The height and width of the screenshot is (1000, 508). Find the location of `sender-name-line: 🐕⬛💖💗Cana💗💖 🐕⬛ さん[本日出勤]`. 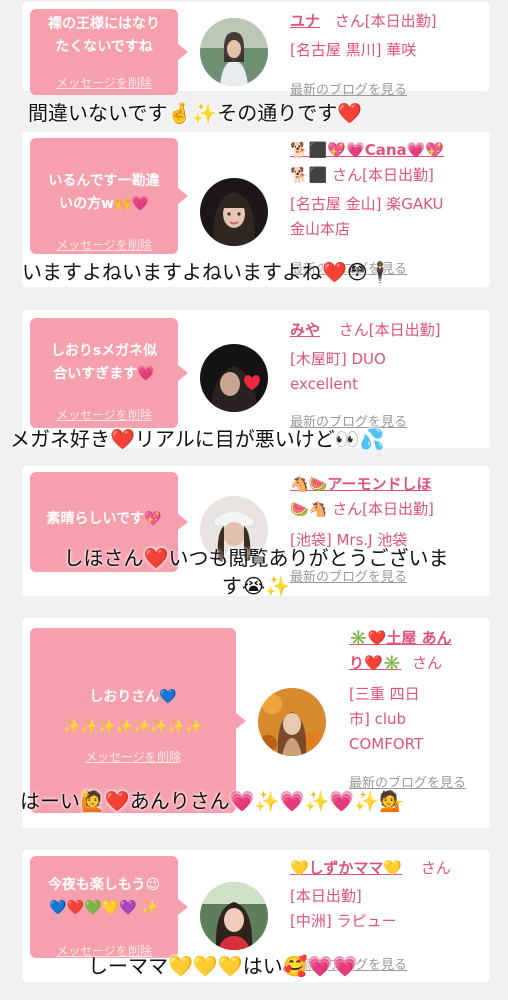

sender-name-line: 🐕⬛💖💗Cana💗💖 🐕⬛ さん[本日出勤] is located at coordinates (388, 163).